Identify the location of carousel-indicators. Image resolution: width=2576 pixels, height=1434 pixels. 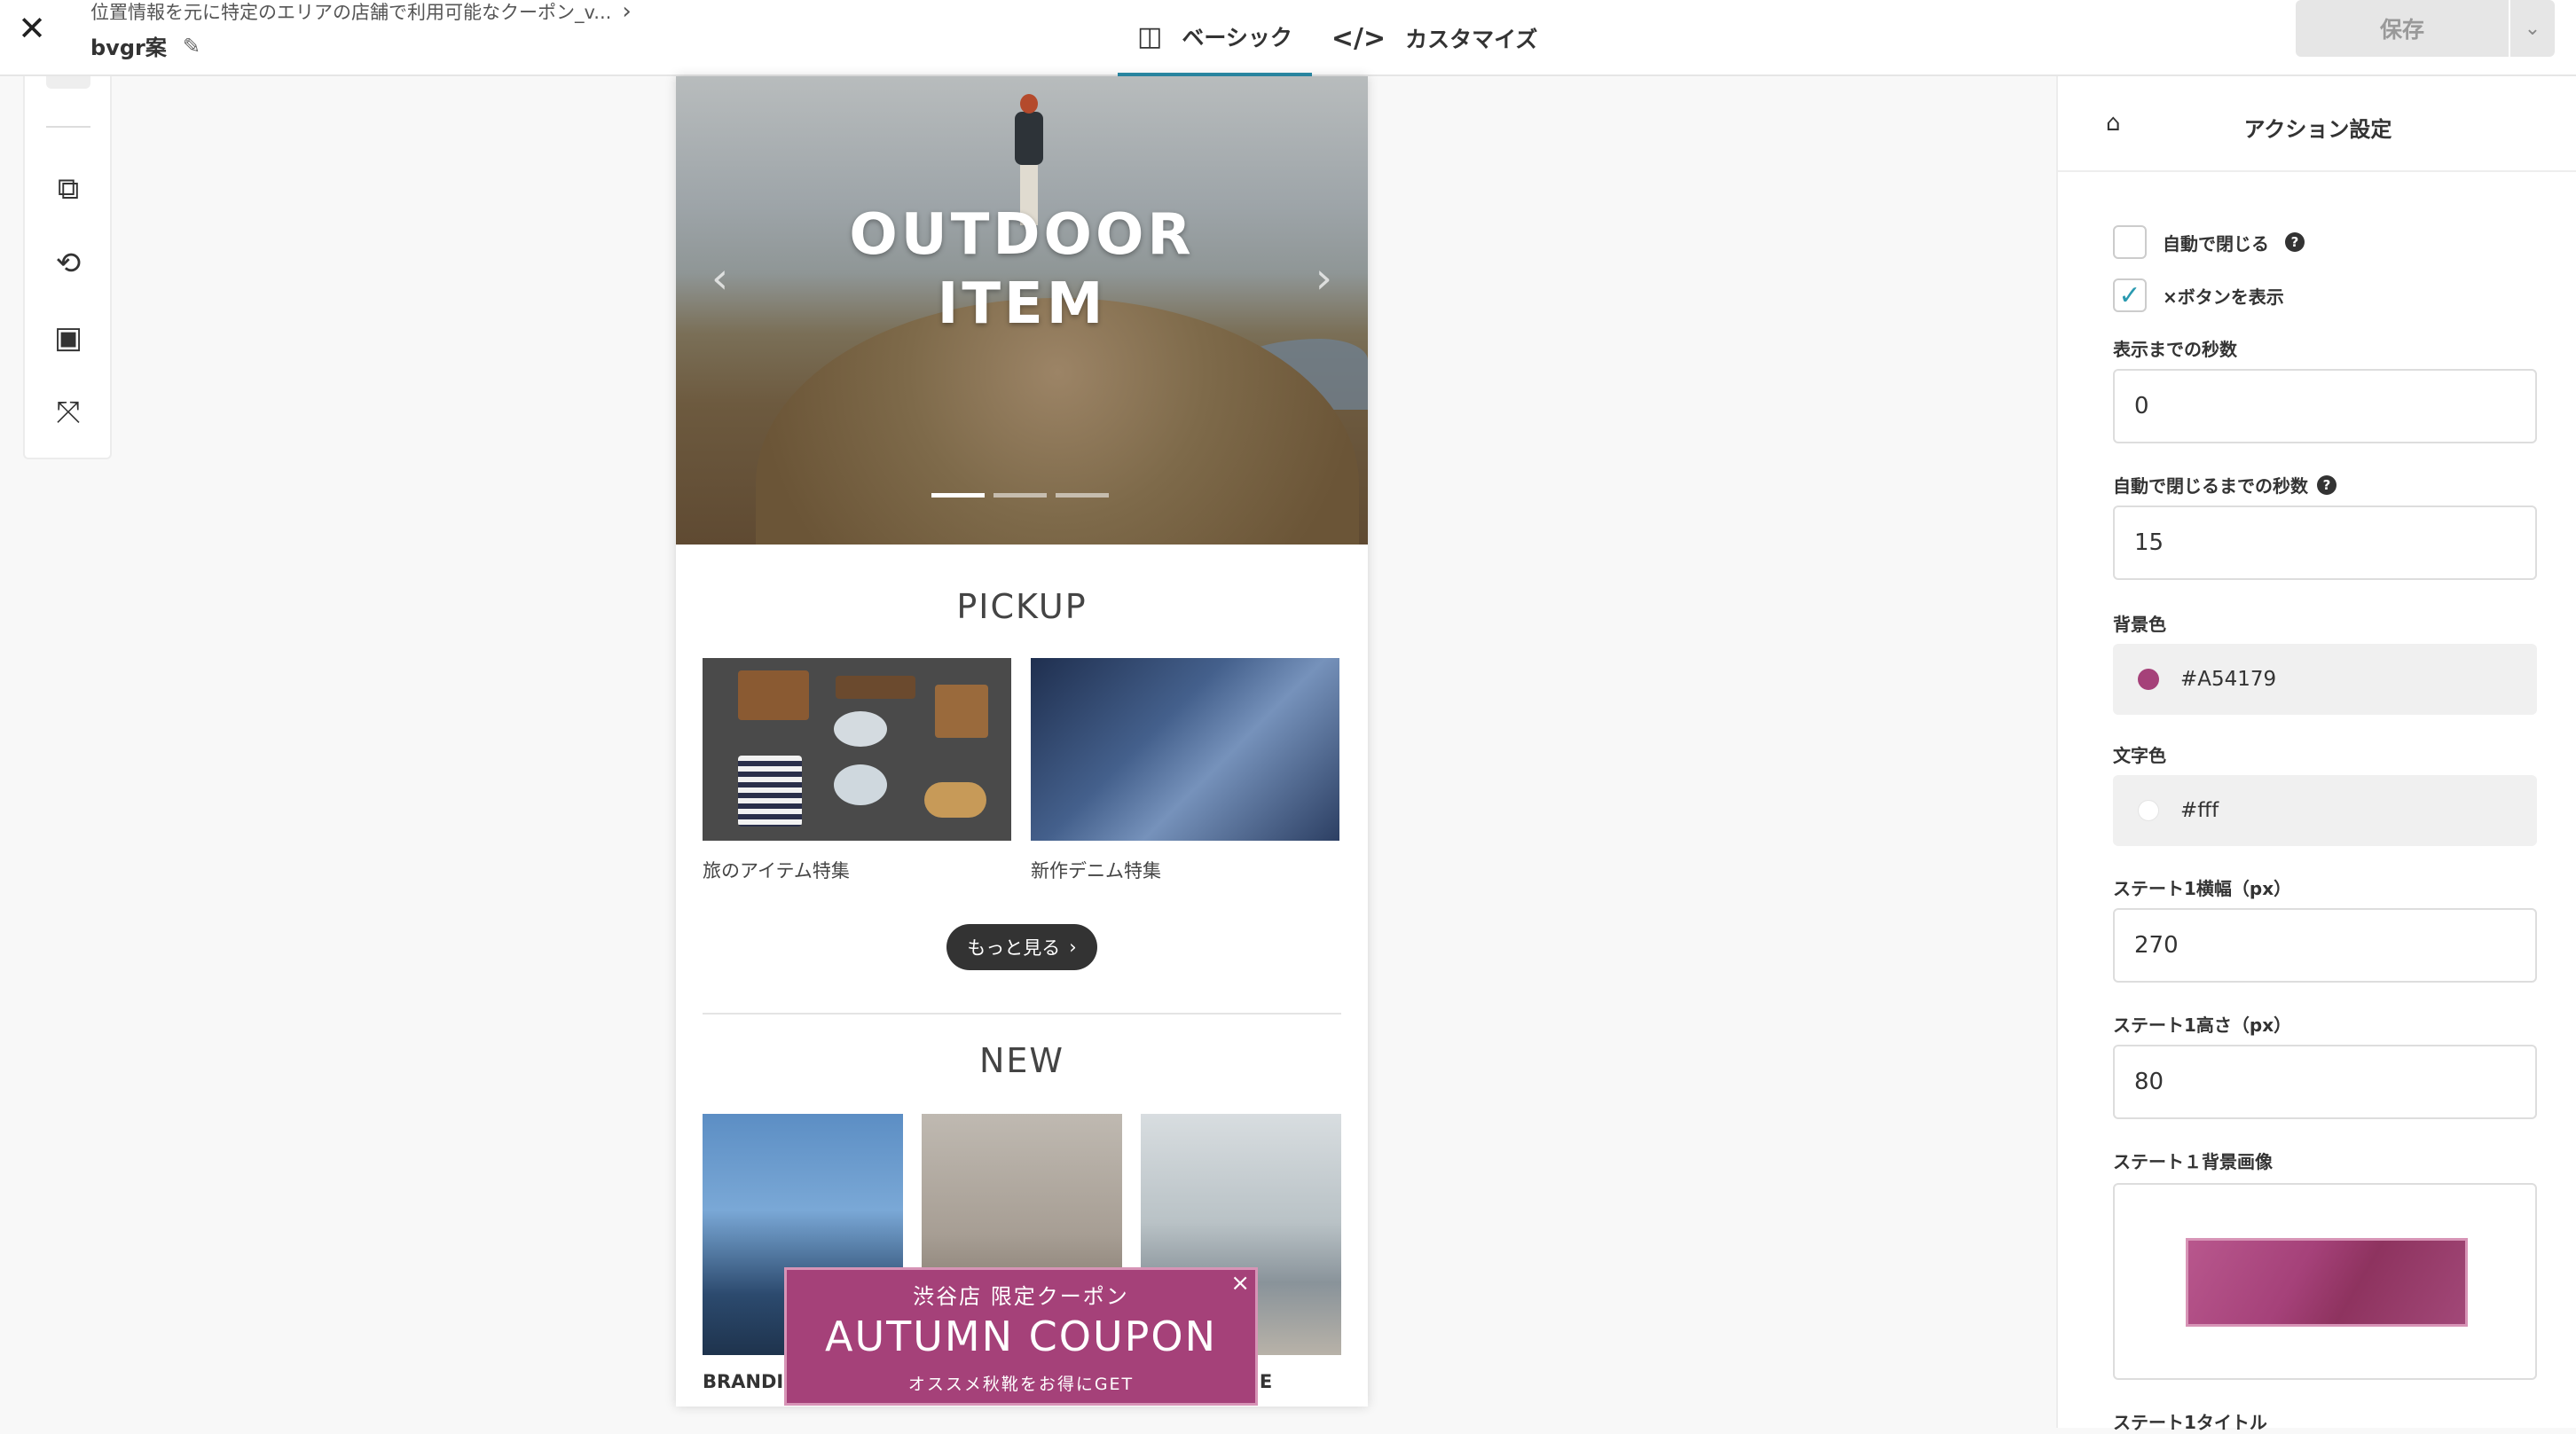
(1020, 496).